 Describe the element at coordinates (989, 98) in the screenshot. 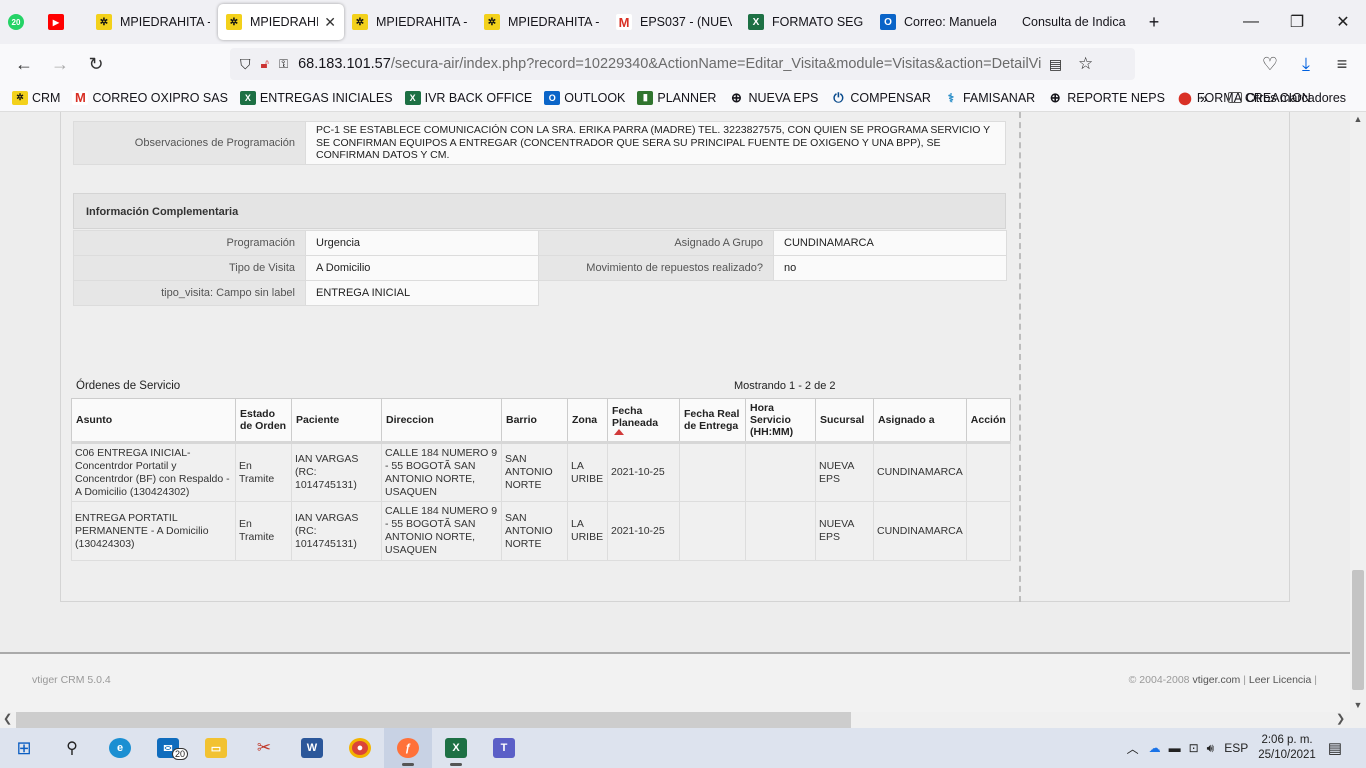

I see `bookmark-famisanar: ⚕ FAMISANAR` at that location.